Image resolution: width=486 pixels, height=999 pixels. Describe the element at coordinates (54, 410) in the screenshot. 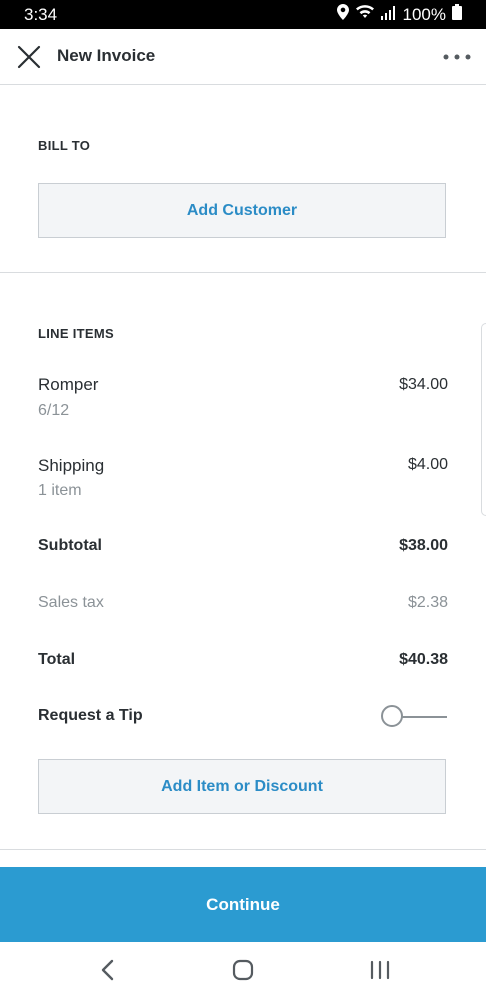

I see `line-item-detail: 6/12` at that location.